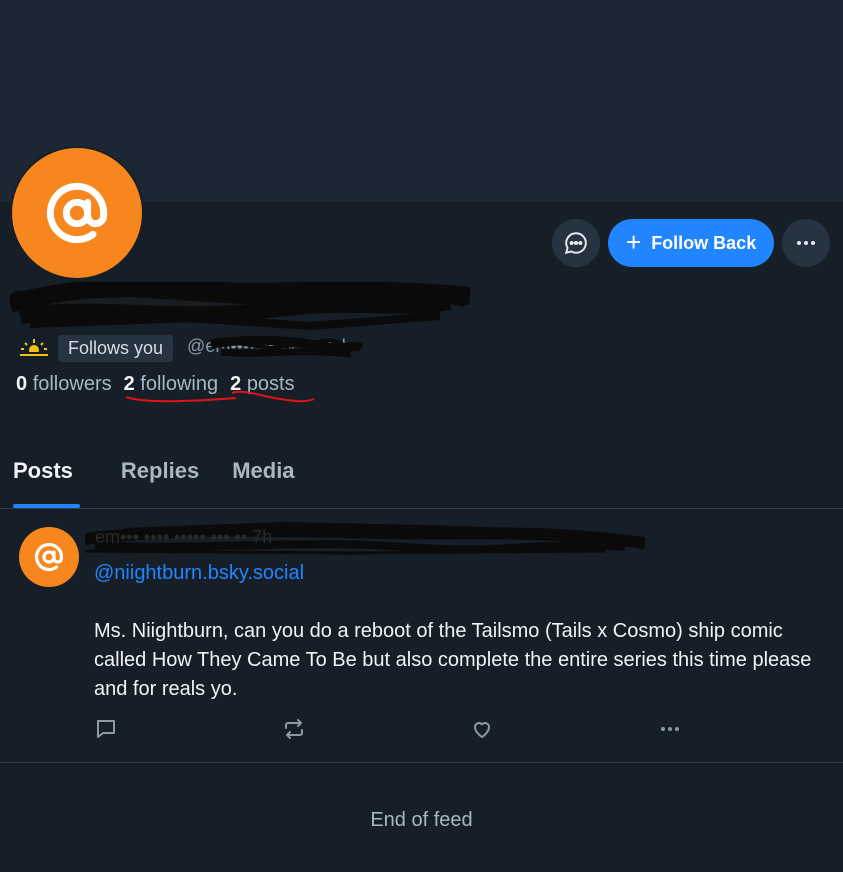 The image size is (843, 872). I want to click on reply-icon, so click(106, 729).